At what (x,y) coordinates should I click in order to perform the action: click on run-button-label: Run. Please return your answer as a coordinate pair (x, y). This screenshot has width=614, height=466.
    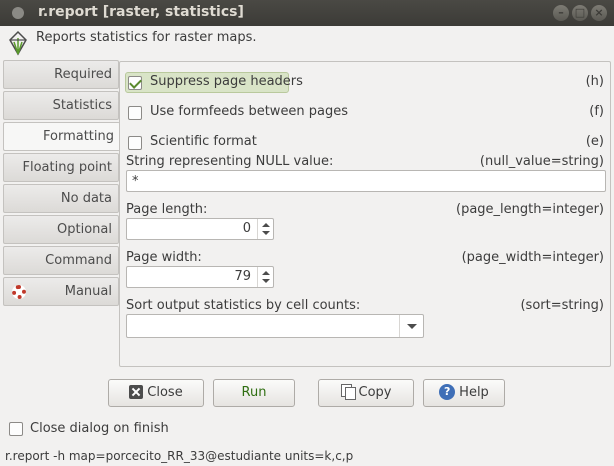
    Looking at the image, I should click on (254, 392).